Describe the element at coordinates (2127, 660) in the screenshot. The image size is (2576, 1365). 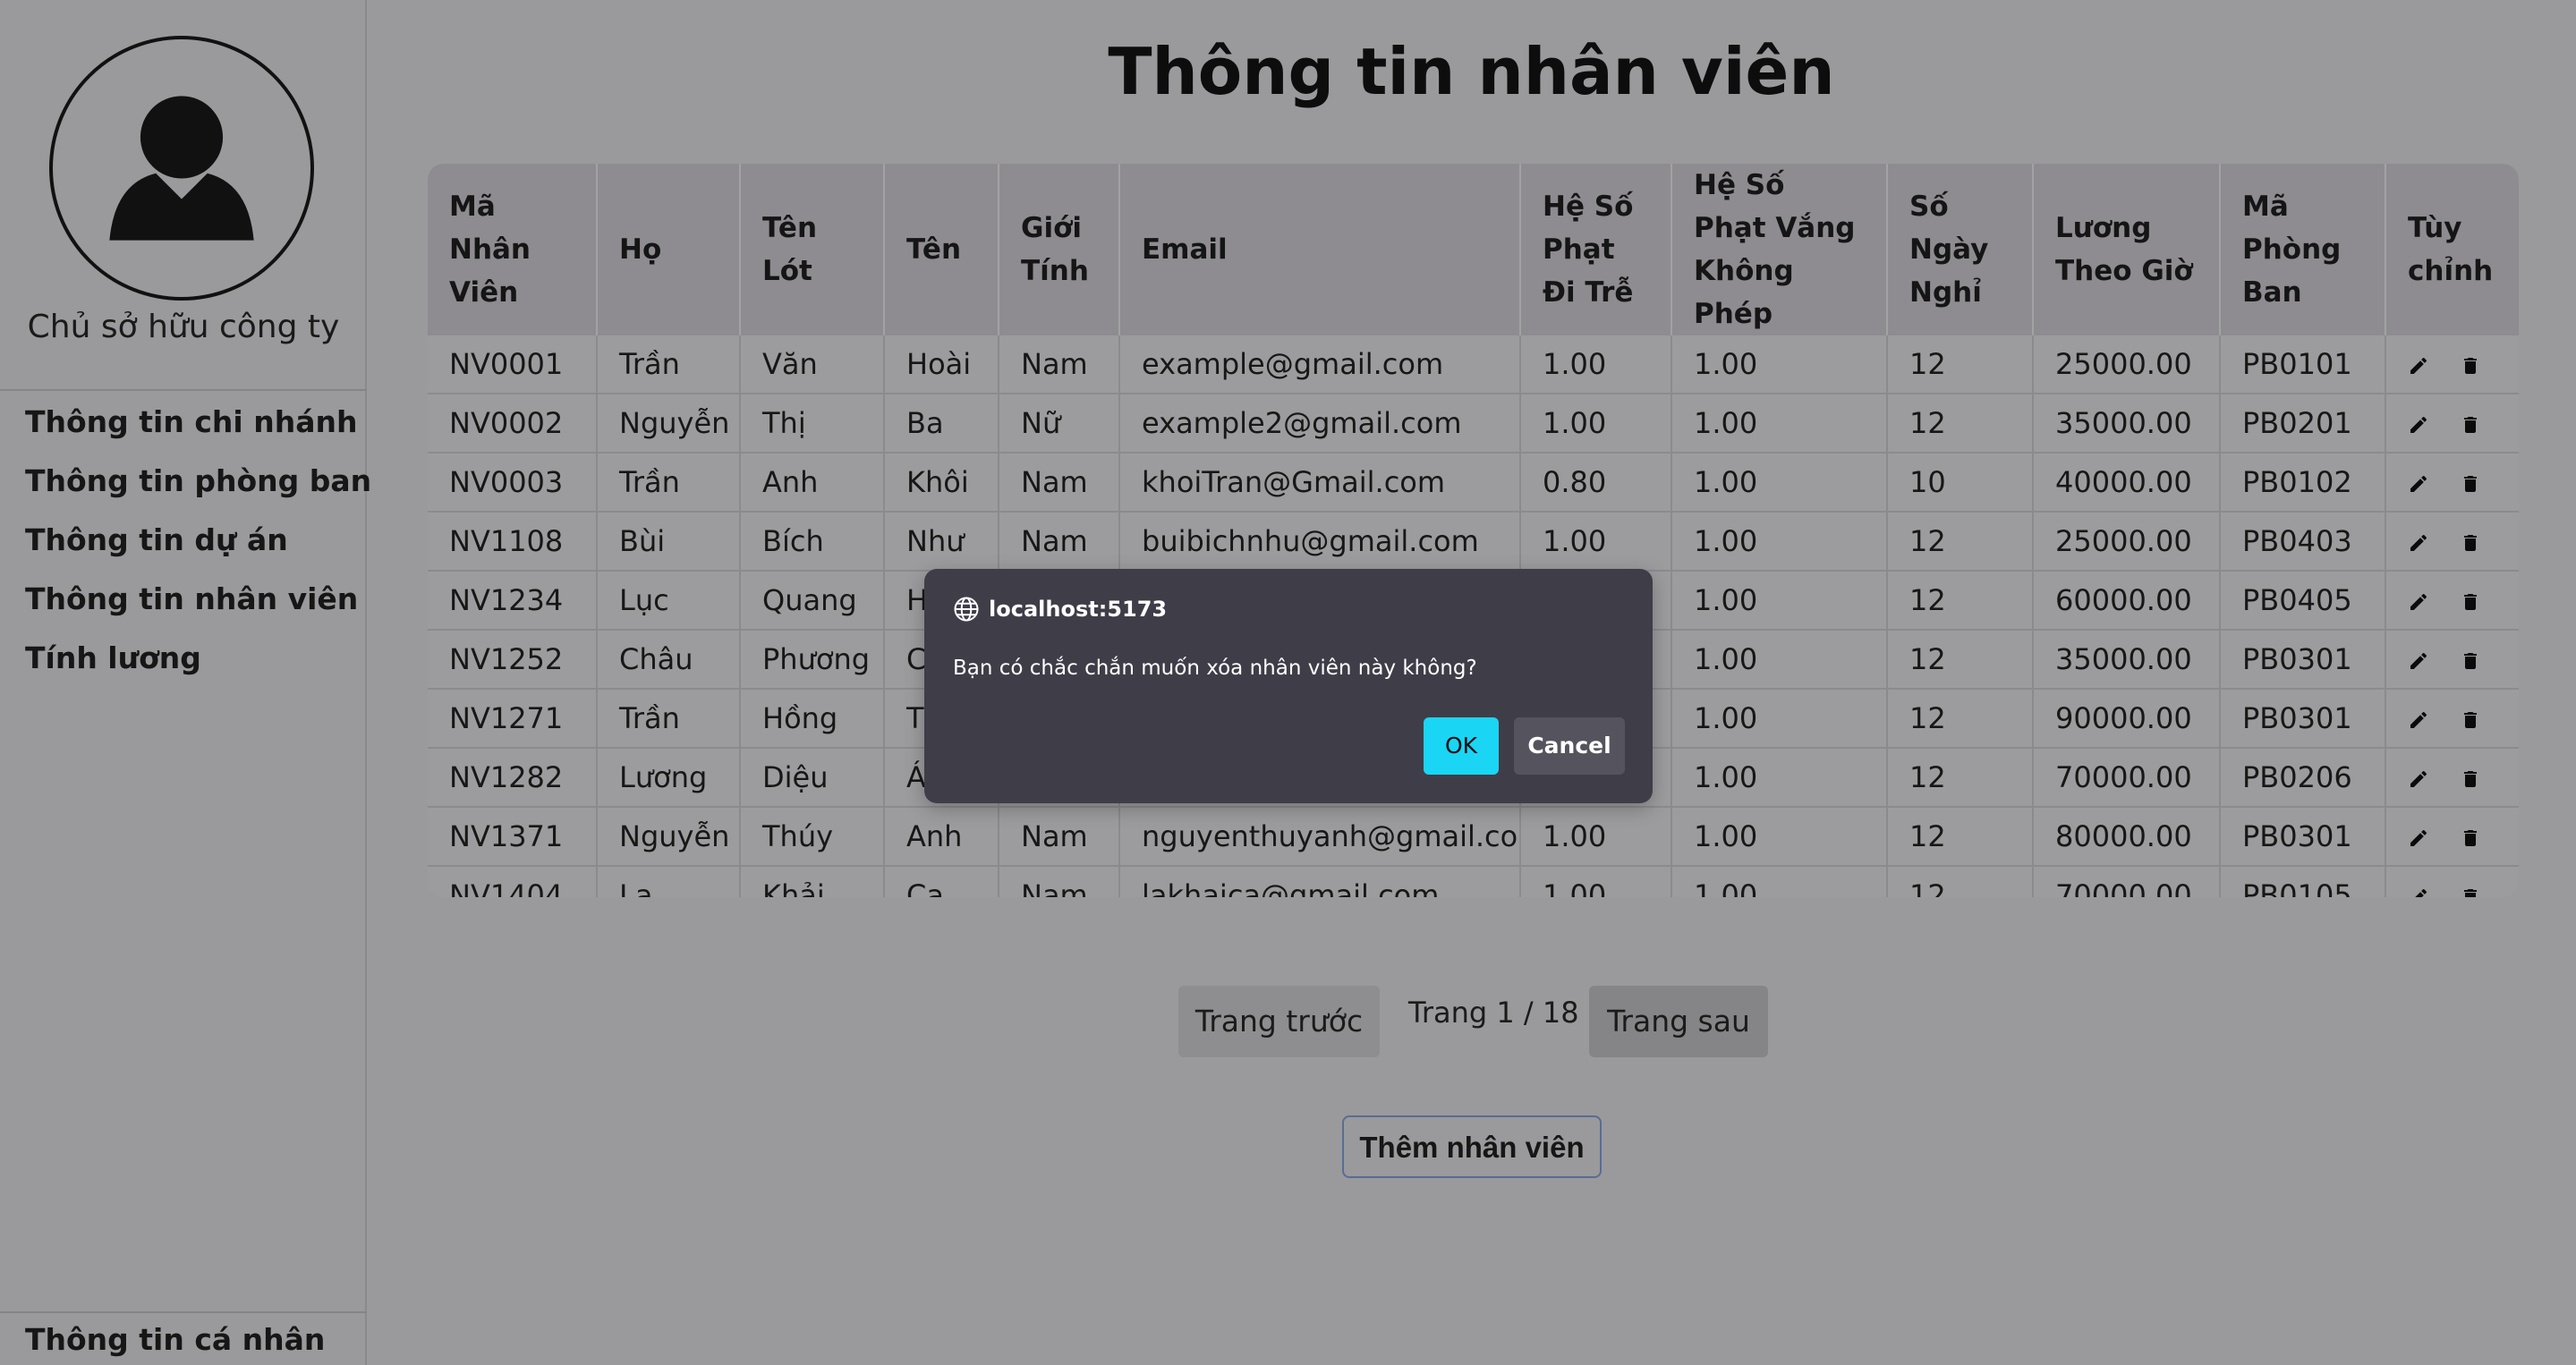
I see `table-cell: 35000.00` at that location.